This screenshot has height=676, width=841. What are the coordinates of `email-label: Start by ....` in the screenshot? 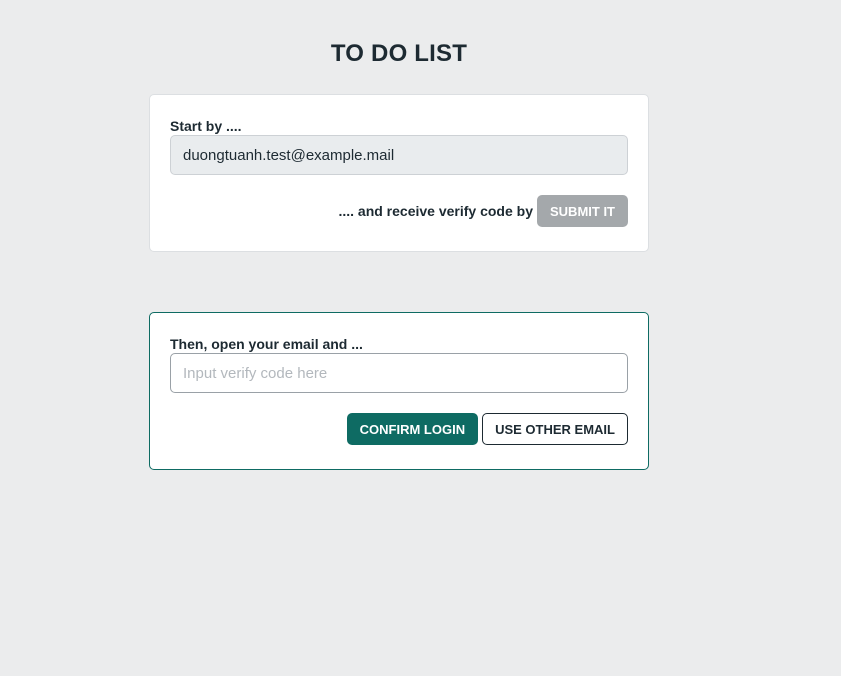 It's located at (206, 126).